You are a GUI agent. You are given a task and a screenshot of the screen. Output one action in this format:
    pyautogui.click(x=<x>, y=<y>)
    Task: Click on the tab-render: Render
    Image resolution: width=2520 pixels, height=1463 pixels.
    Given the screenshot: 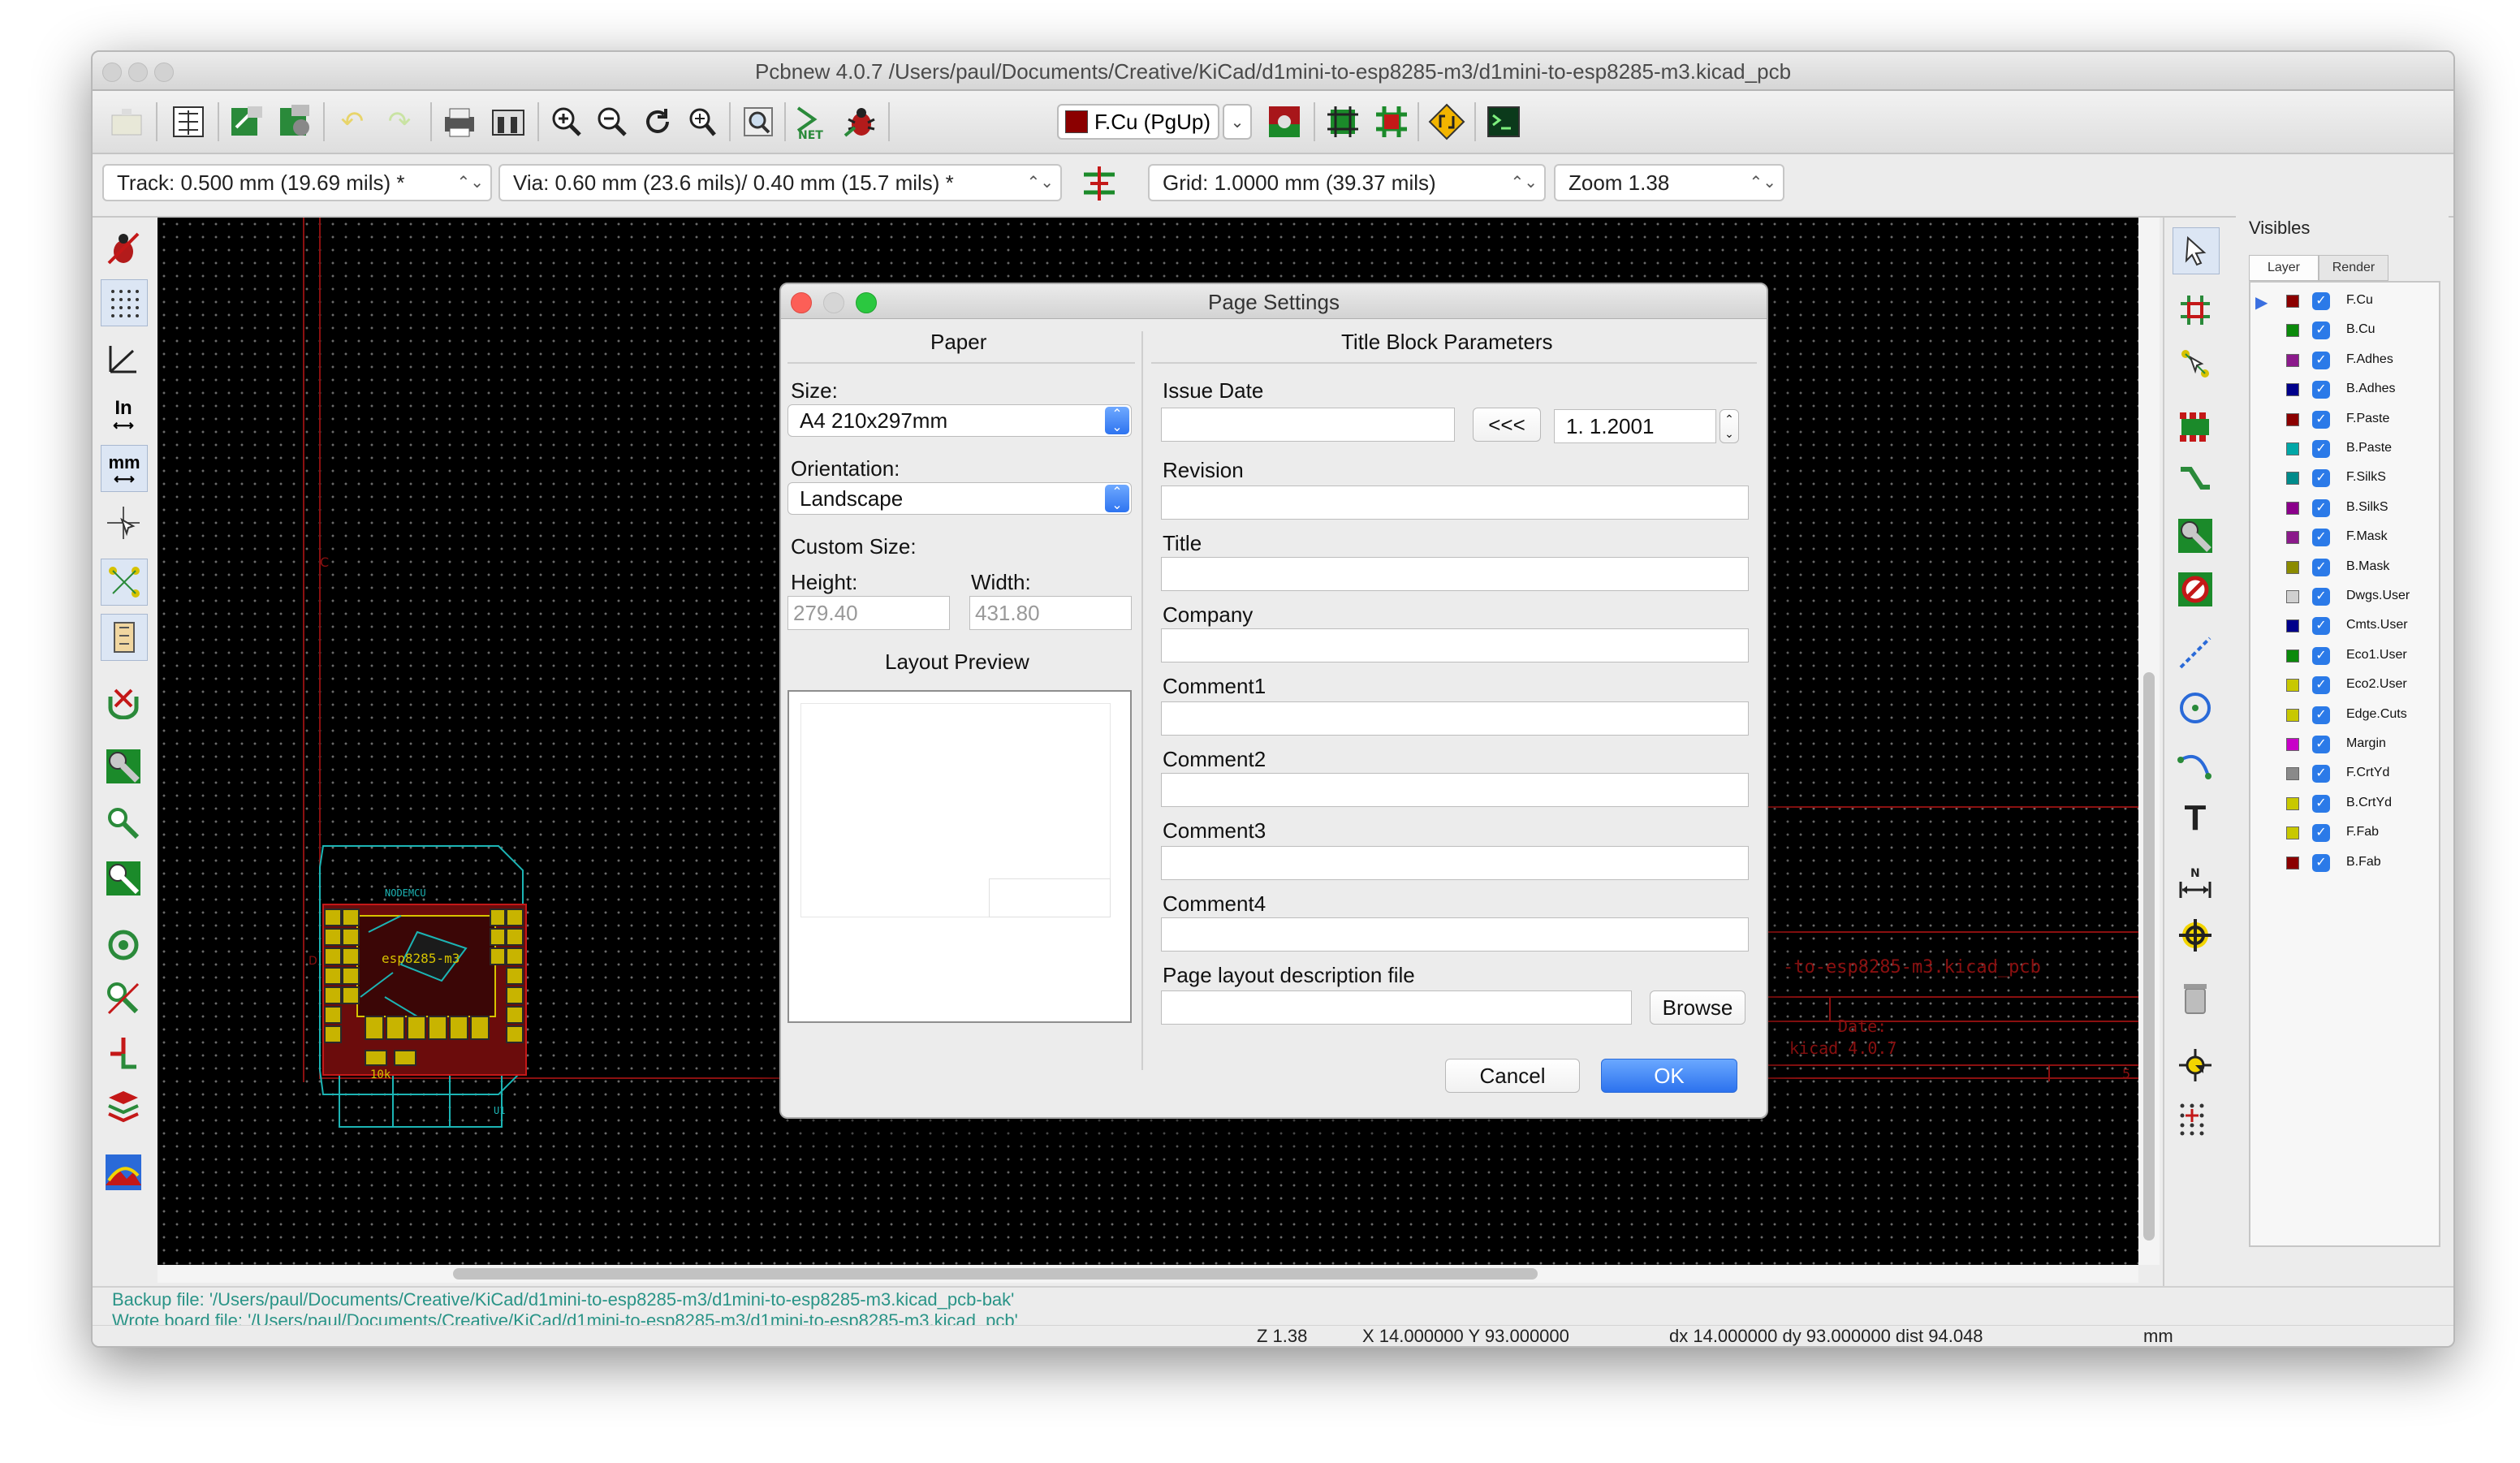 What is the action you would take?
    pyautogui.click(x=2354, y=268)
    